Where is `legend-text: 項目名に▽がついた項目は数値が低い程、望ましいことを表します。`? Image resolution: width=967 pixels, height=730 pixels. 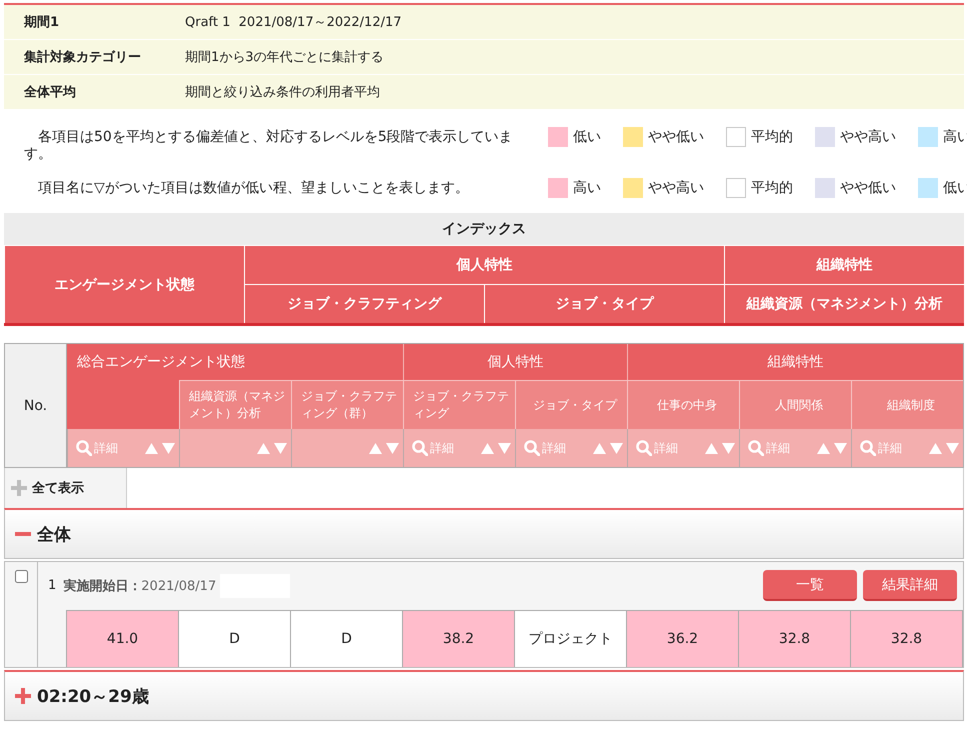 legend-text: 項目名に▽がついた項目は数値が低い程、望ましいことを表します。 is located at coordinates (253, 188).